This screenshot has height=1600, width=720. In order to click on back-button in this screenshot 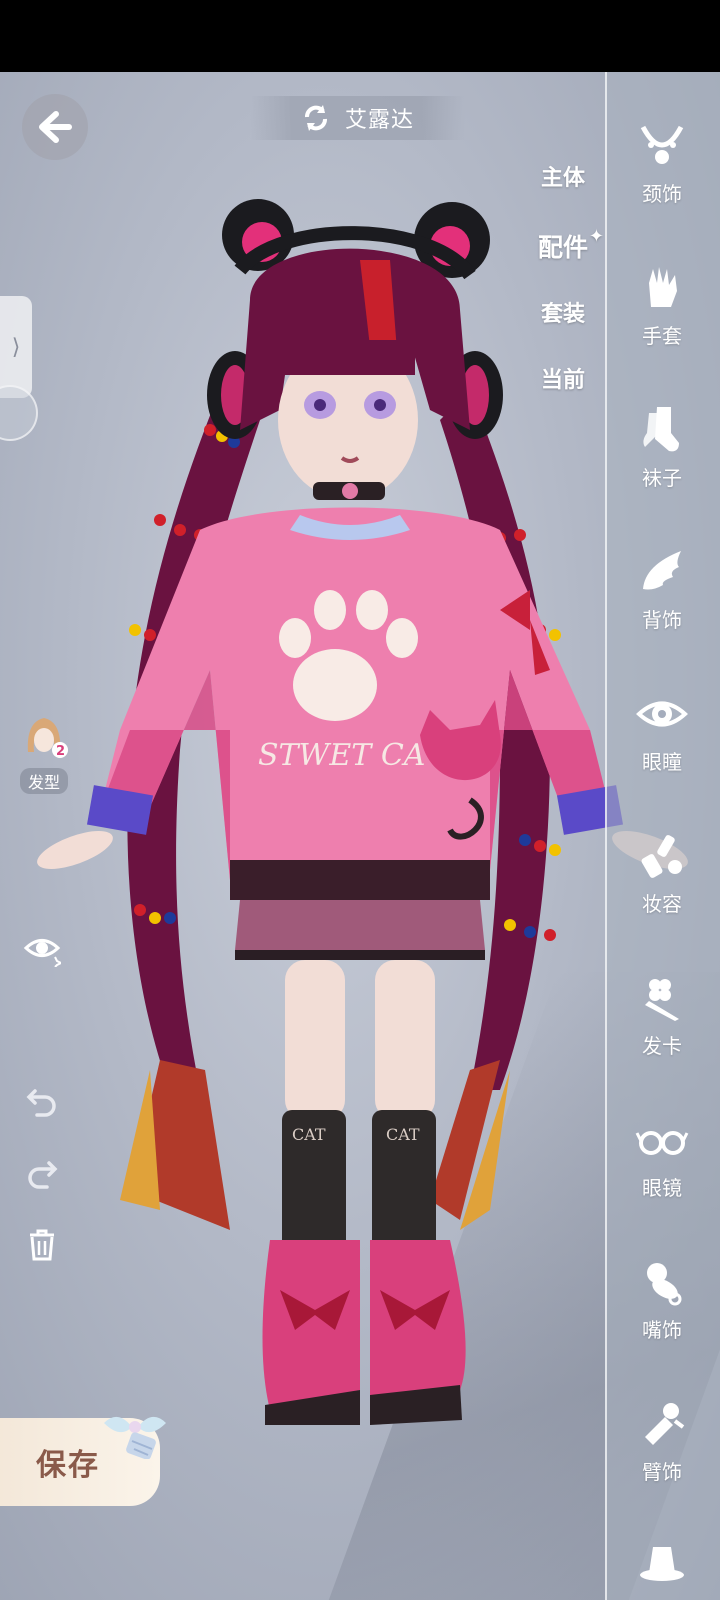, I will do `click(55, 127)`.